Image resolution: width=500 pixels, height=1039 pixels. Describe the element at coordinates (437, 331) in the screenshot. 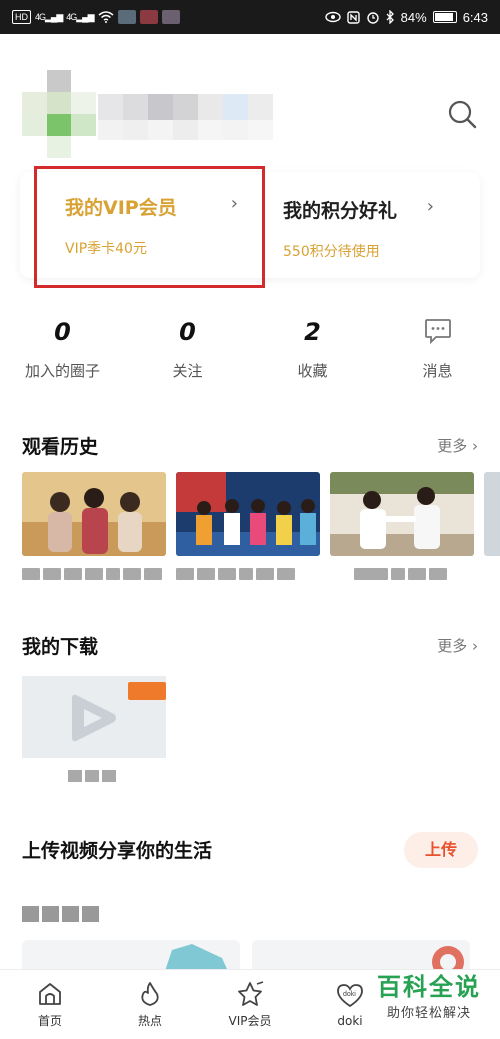

I see `message-icon` at that location.